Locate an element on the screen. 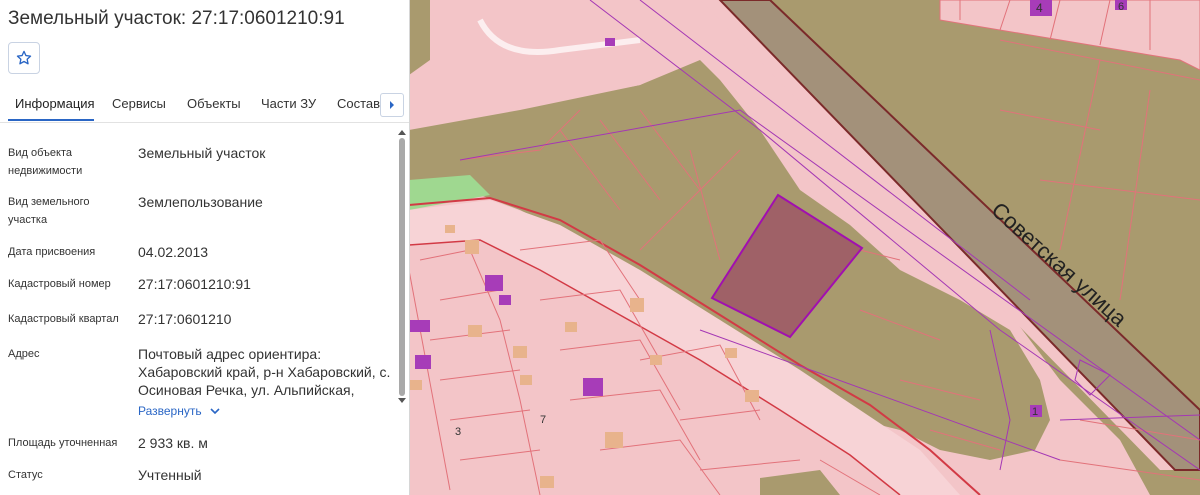 The image size is (1200, 495). field-label: Вид объекта недвижимости is located at coordinates (45, 162).